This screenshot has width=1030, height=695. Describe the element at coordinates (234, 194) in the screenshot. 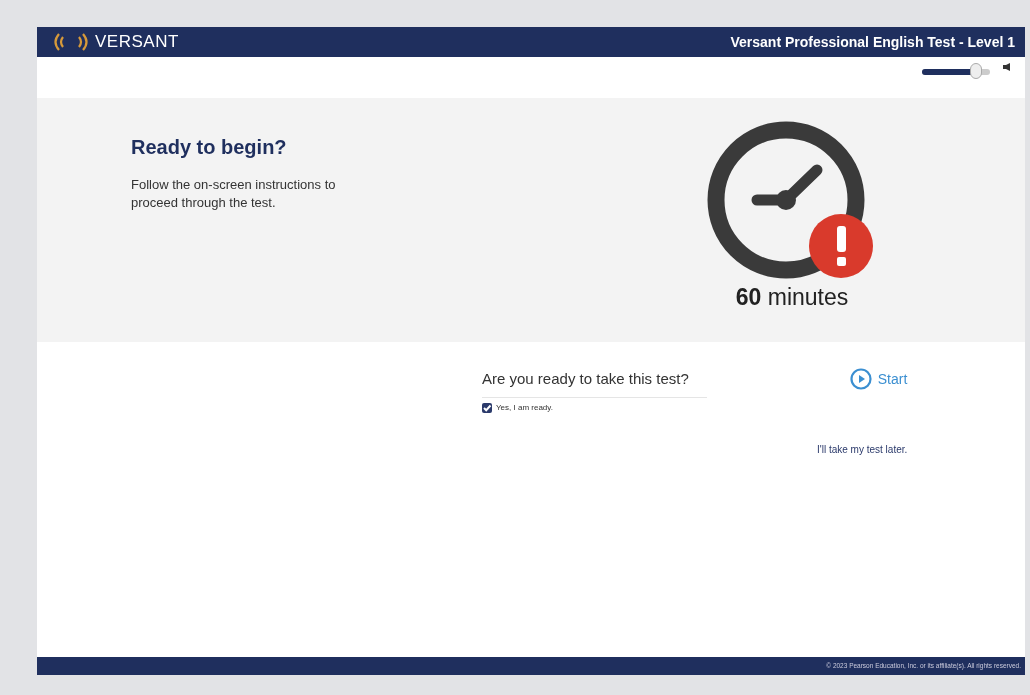

I see `instructions-text: Follow the on-screen instructions to proceed through the test.` at that location.